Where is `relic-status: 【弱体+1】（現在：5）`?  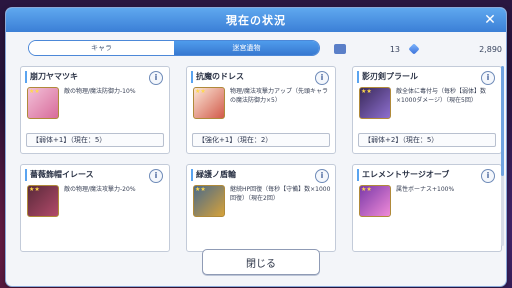 relic-status: 【弱体+1】（現在：5） is located at coordinates (95, 140).